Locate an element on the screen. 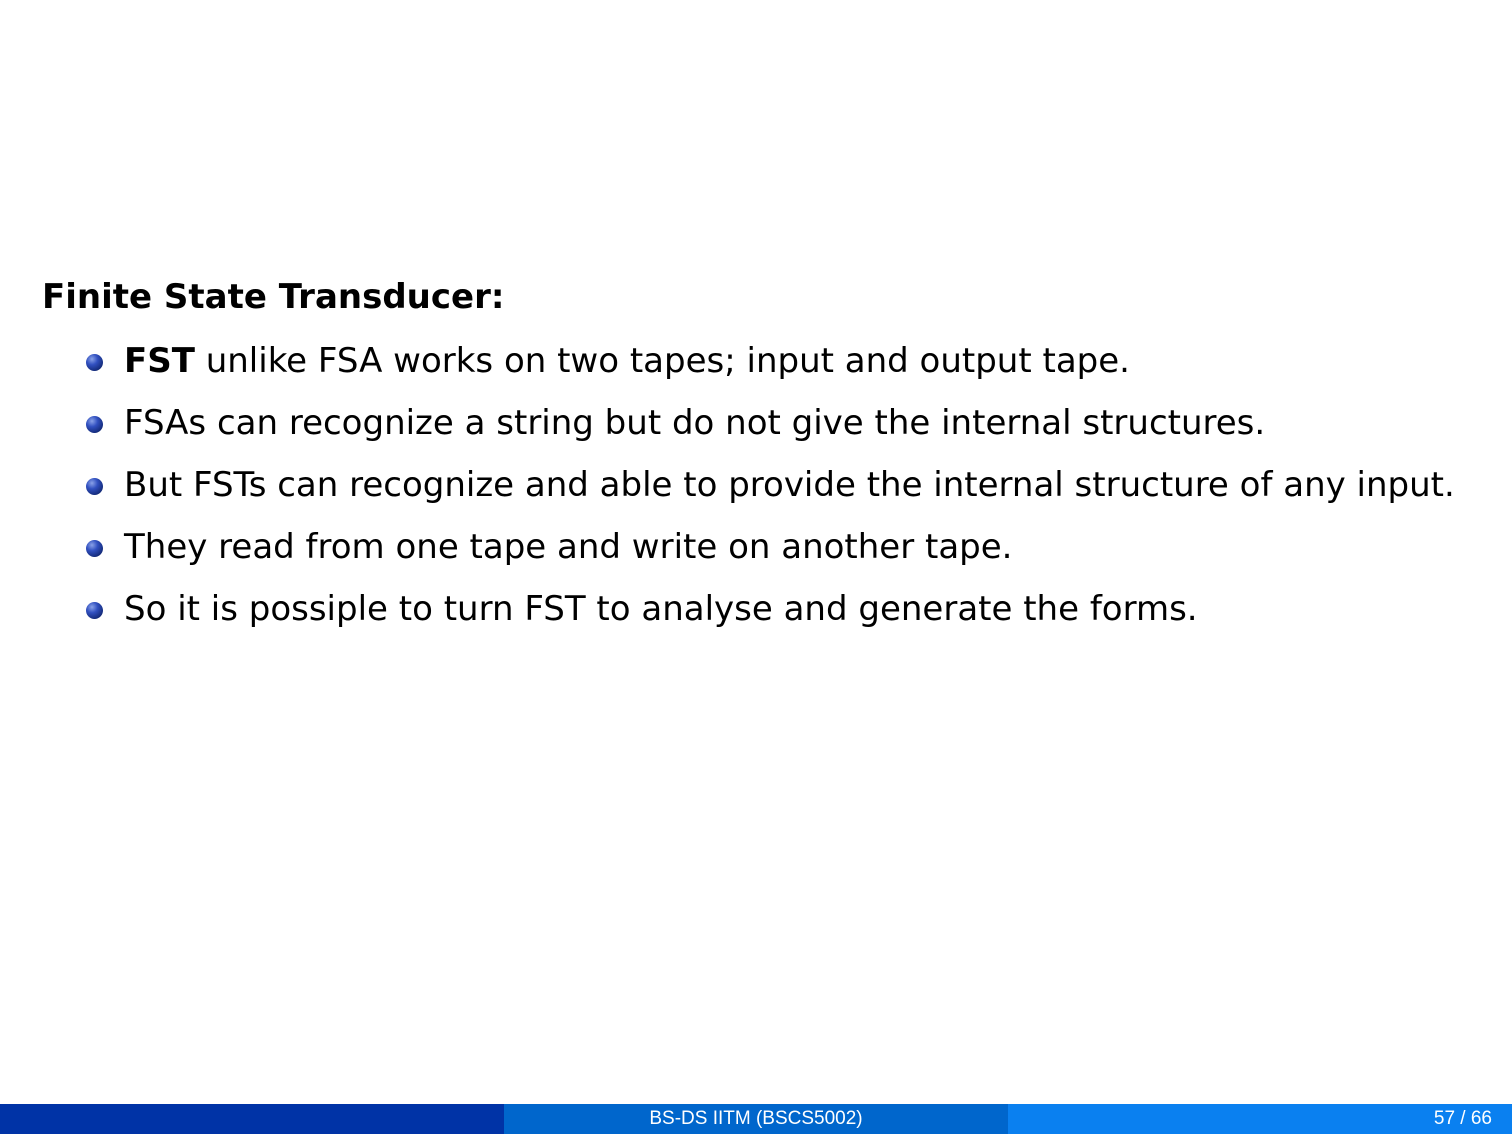 This screenshot has width=1512, height=1134. bullet-bold-term: FST is located at coordinates (159, 361).